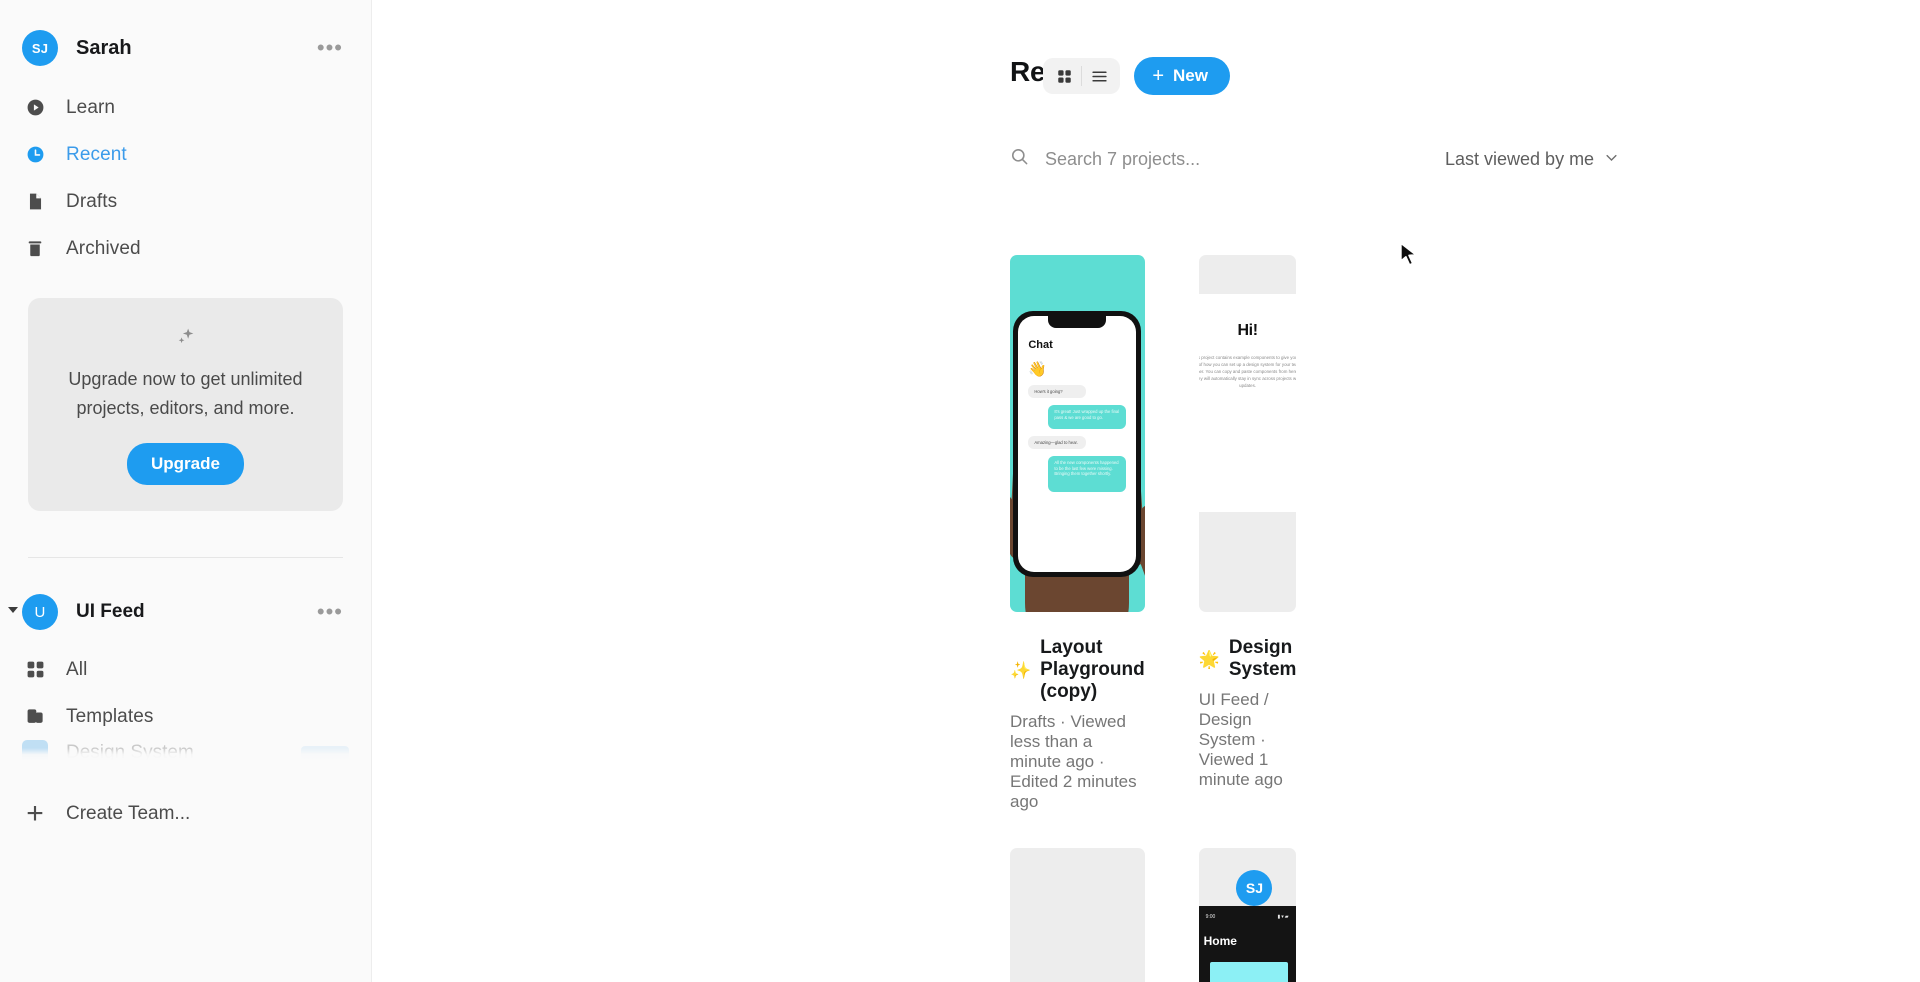 The width and height of the screenshot is (1920, 982). I want to click on grid-view-icon, so click(1064, 76).